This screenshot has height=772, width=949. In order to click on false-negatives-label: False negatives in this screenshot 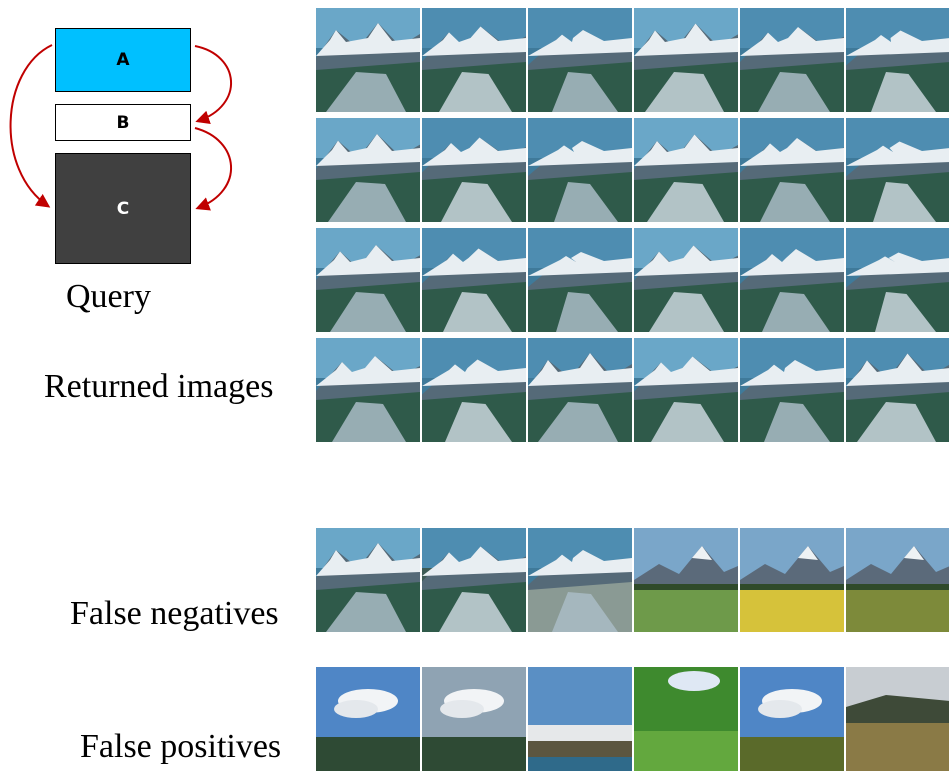, I will do `click(174, 613)`.